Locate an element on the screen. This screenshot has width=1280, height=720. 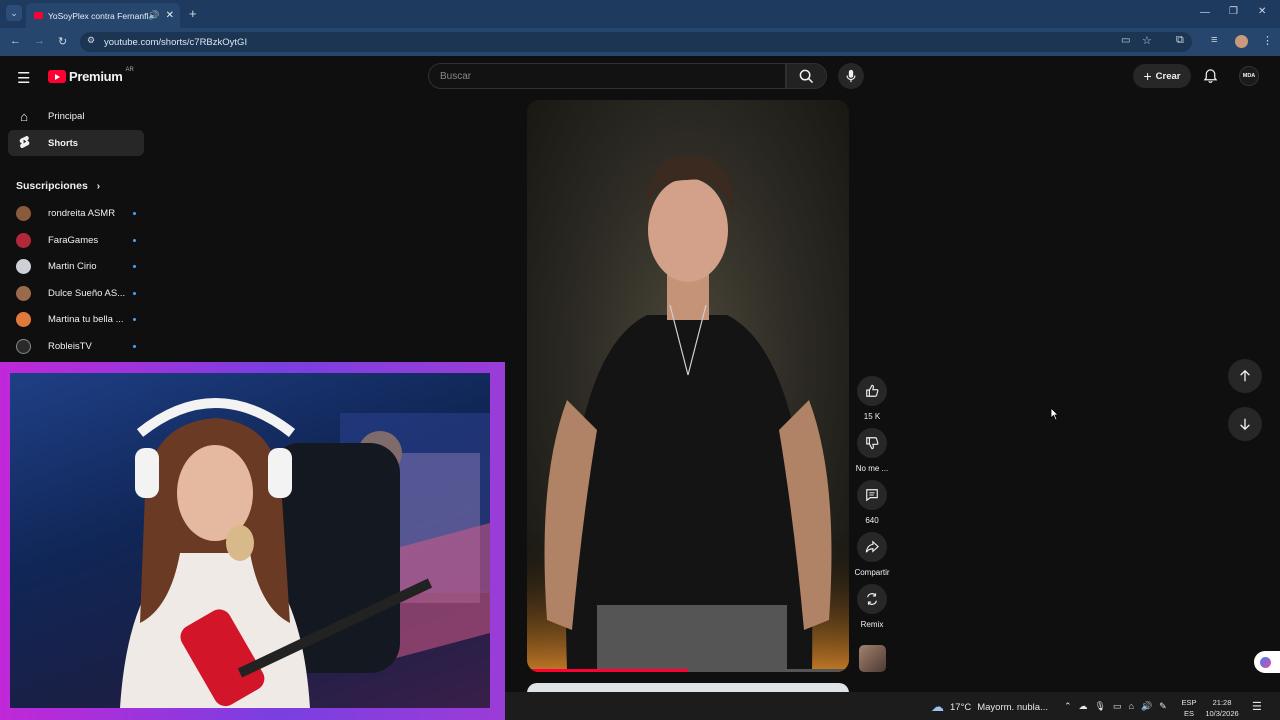
extensions-icon: ⧉ is located at coordinates (1180, 40).